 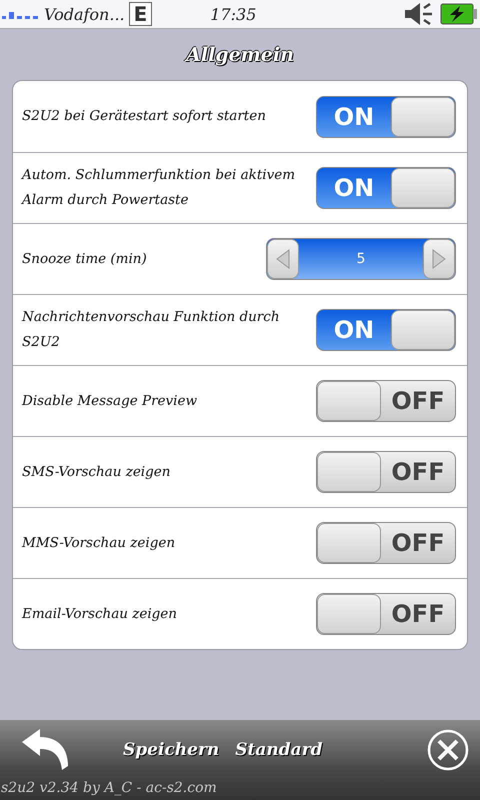 I want to click on close-icon, so click(x=448, y=750).